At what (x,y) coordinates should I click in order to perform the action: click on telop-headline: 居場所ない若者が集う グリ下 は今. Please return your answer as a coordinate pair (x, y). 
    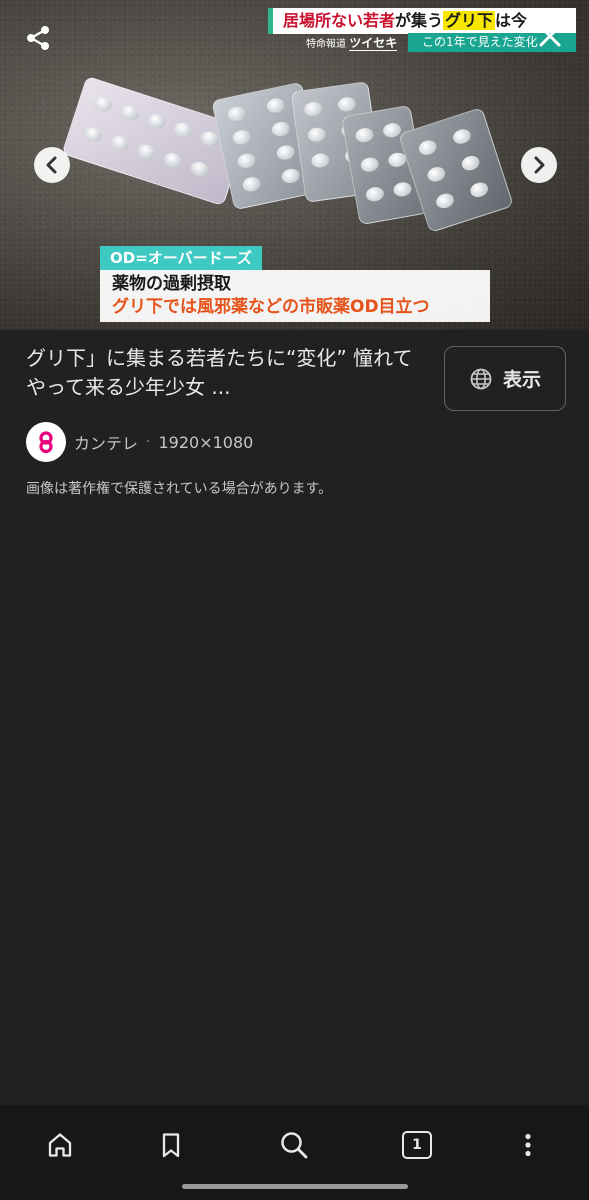
    Looking at the image, I should click on (422, 21).